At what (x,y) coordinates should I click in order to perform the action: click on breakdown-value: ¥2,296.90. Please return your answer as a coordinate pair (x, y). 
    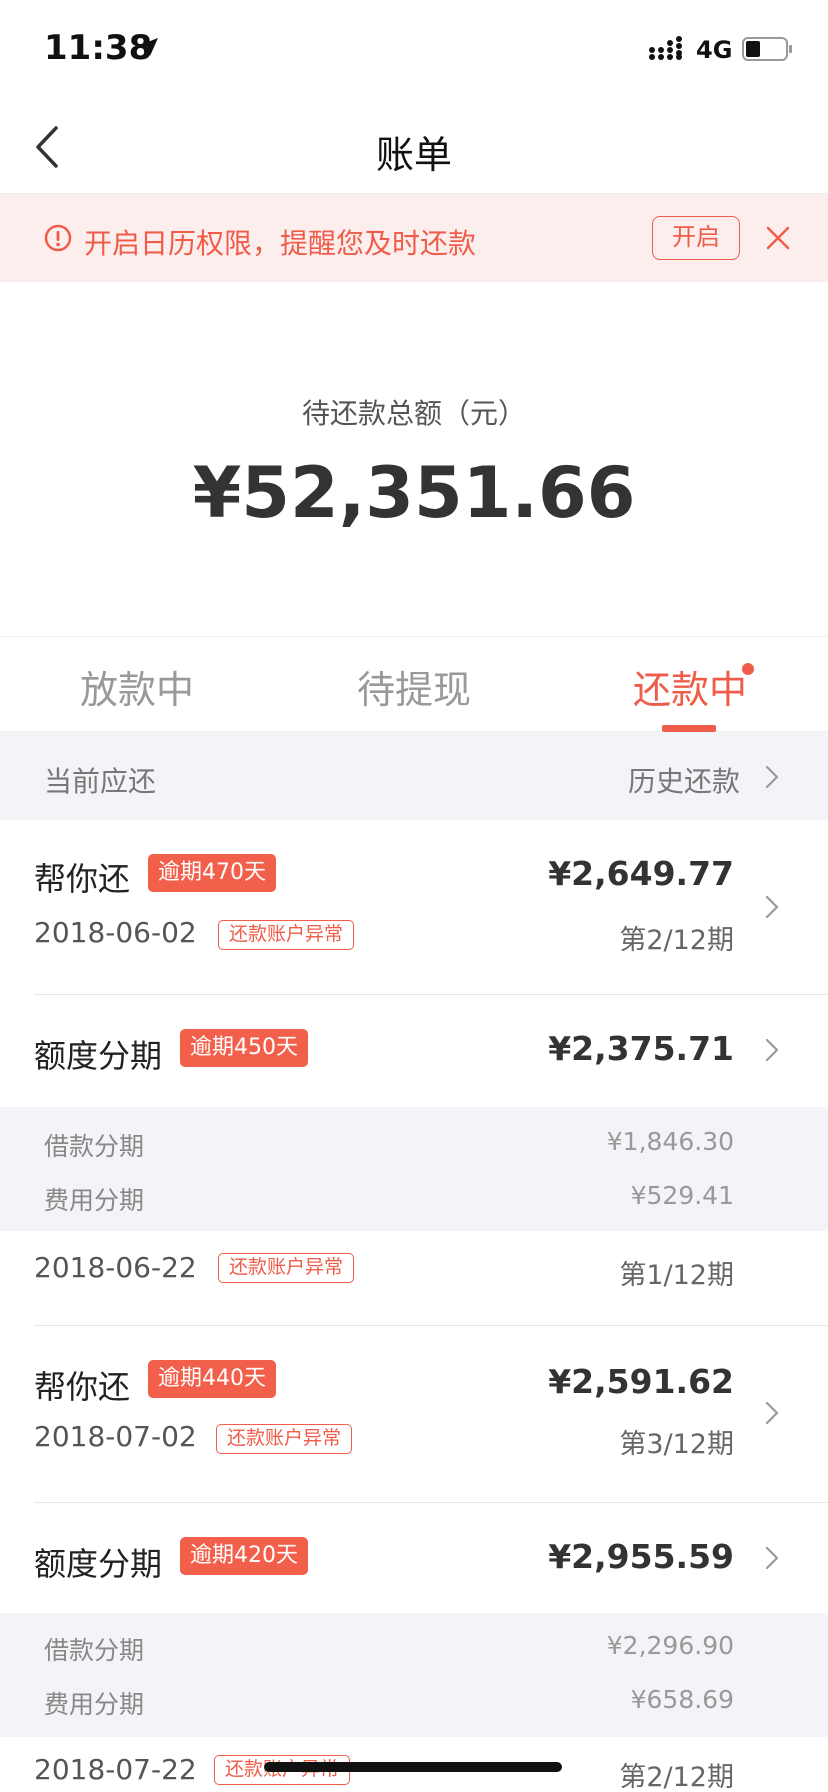
    Looking at the image, I should click on (670, 1645).